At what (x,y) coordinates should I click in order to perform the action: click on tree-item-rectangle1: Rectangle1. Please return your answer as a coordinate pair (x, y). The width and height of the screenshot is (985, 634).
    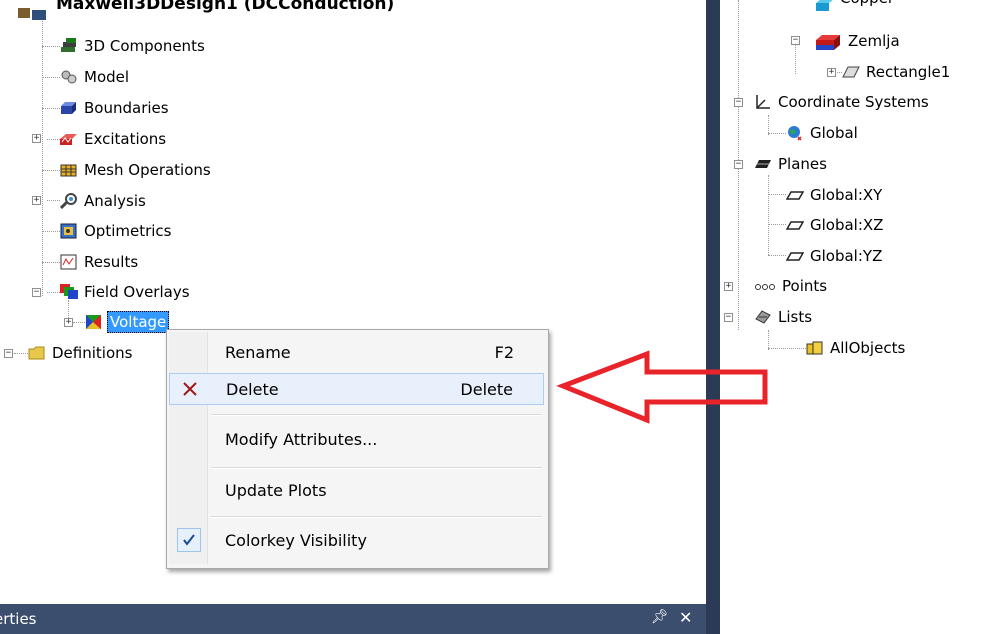
    Looking at the image, I should click on (897, 72).